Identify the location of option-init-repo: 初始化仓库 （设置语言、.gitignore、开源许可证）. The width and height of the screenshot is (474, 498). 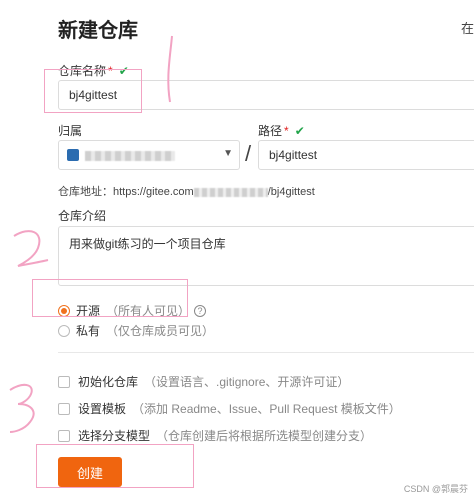
(203, 381).